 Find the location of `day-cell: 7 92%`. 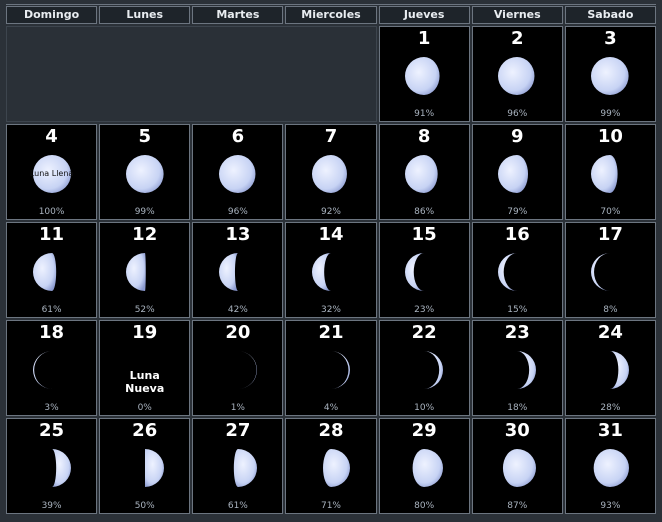

day-cell: 7 92% is located at coordinates (331, 172).